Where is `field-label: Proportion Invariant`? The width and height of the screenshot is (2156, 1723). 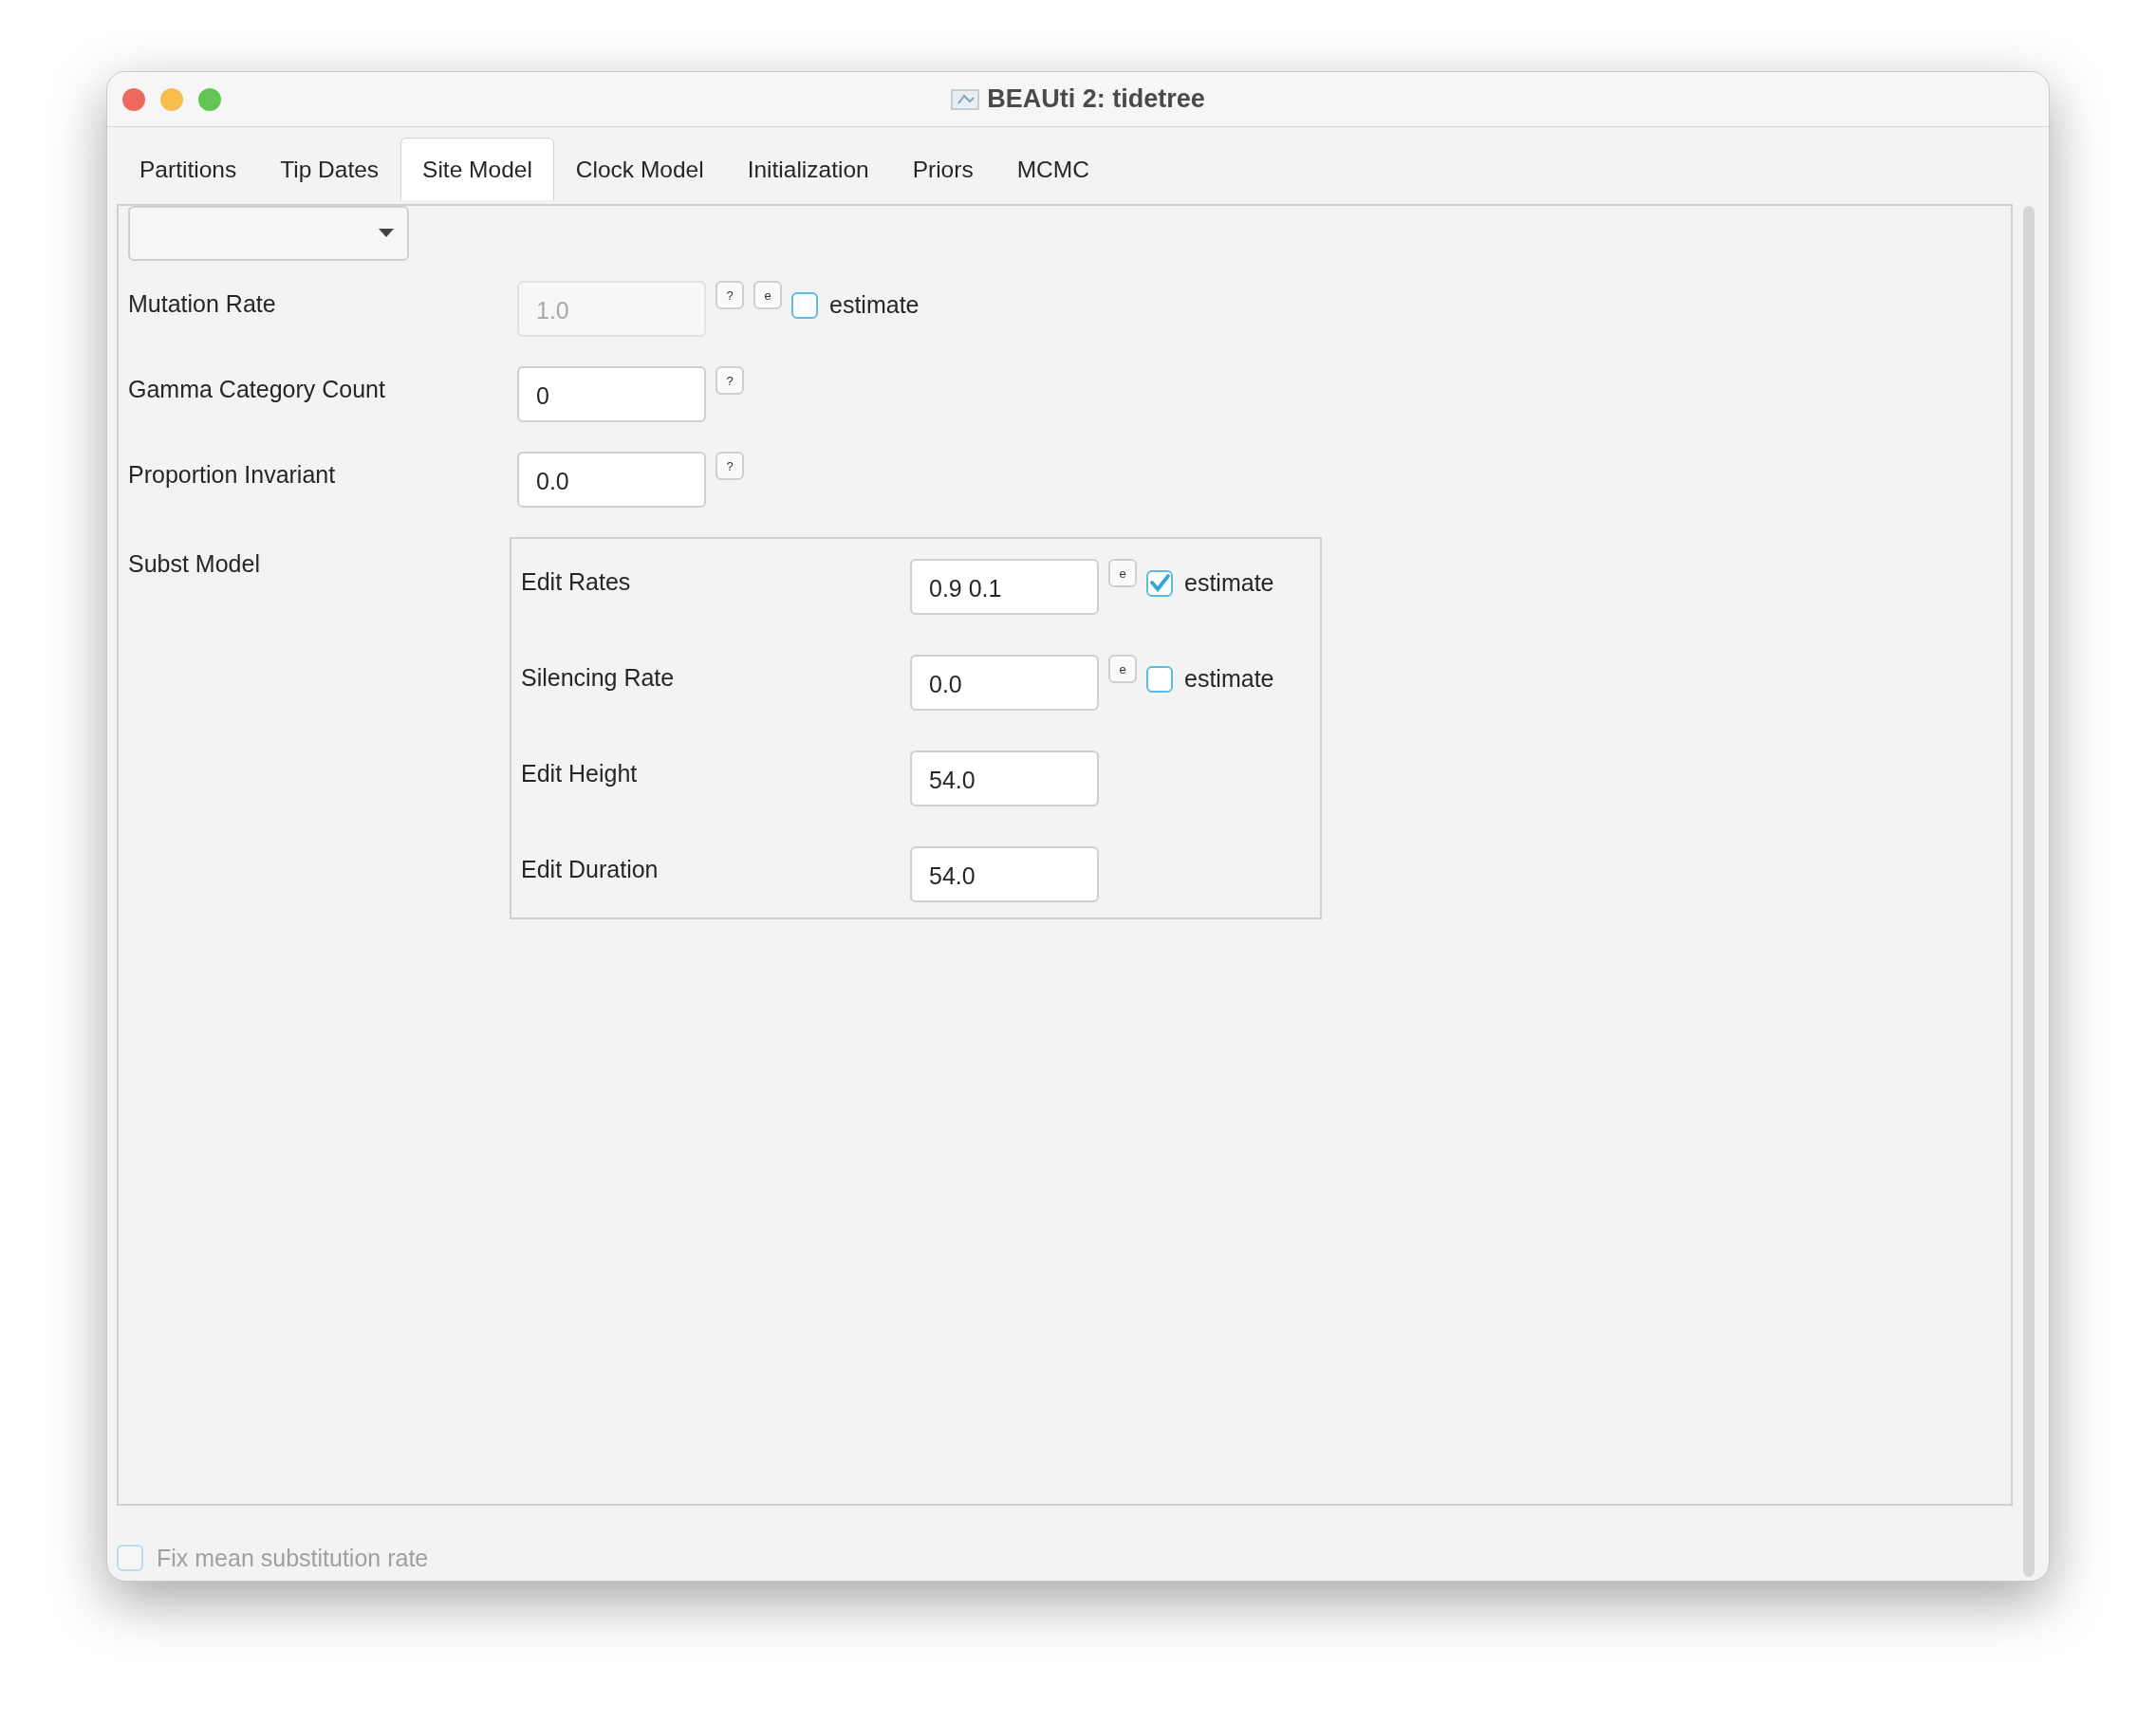
field-label: Proportion Invariant is located at coordinates (232, 474).